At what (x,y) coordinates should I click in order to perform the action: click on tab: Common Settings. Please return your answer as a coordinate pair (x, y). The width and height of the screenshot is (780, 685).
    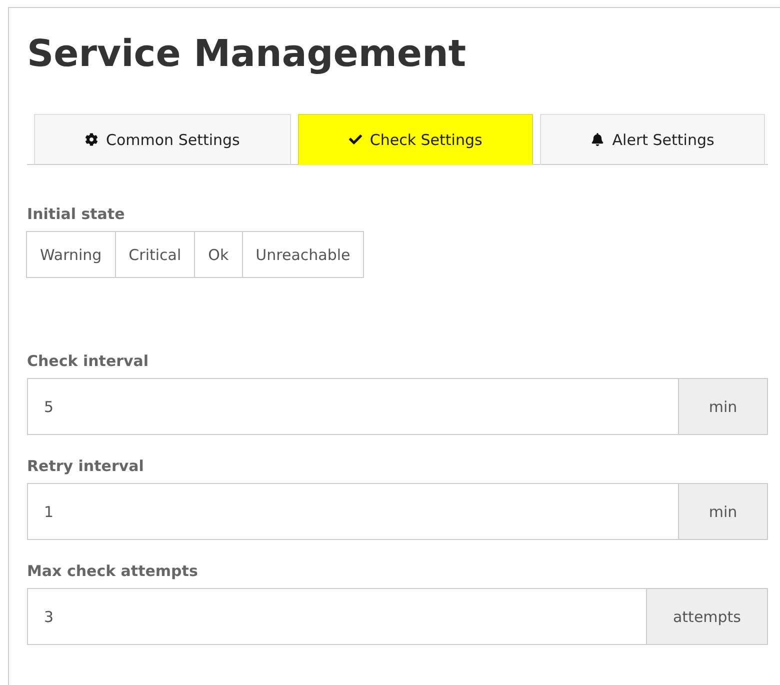
    Looking at the image, I should click on (162, 139).